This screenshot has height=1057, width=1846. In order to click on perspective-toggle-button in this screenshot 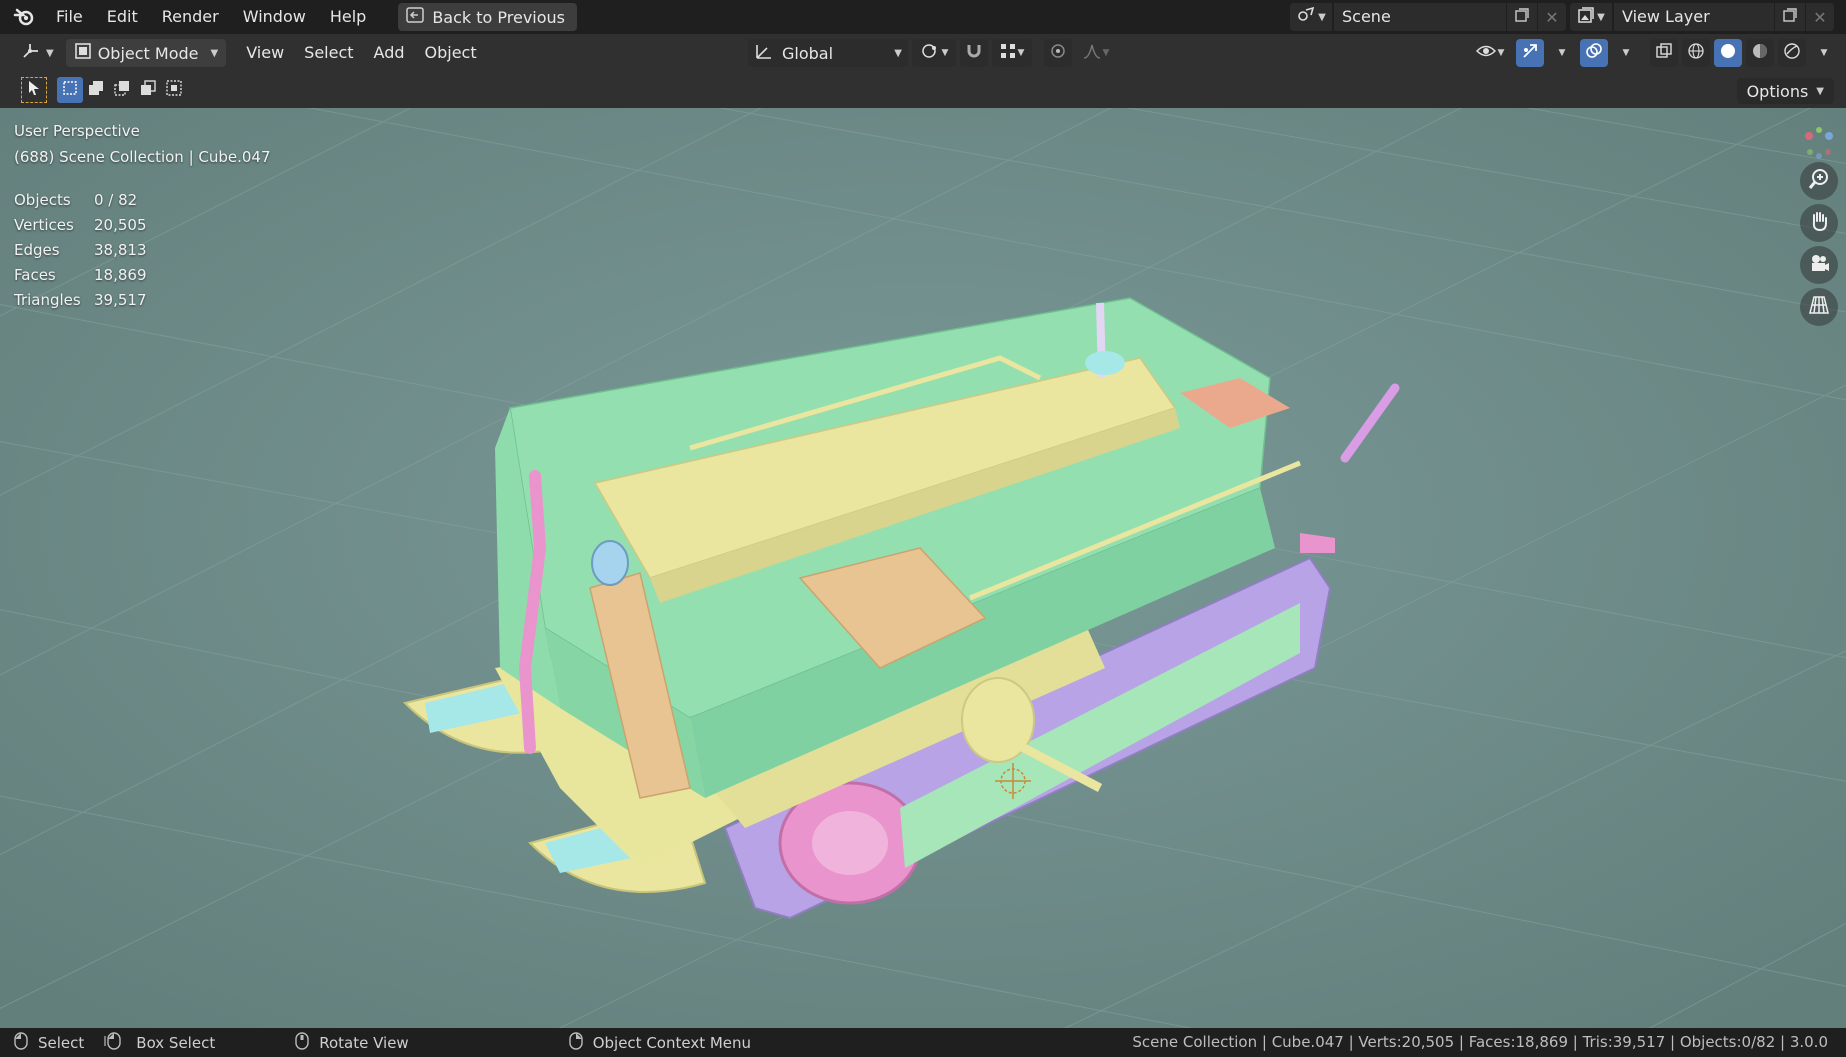, I will do `click(1819, 307)`.